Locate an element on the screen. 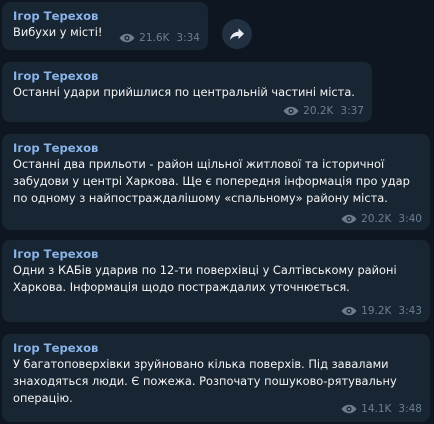  view-count: 19.2K is located at coordinates (376, 311).